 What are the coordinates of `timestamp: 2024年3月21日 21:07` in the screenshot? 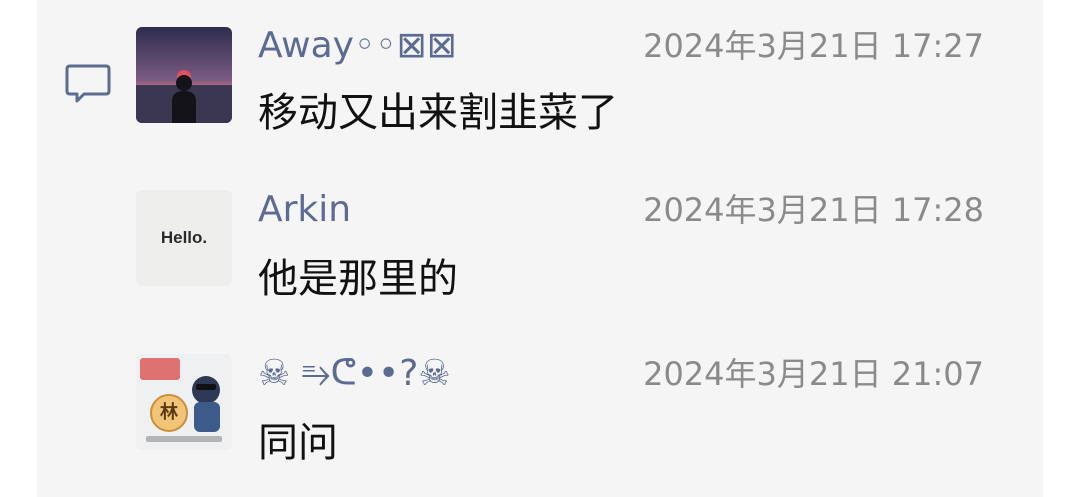 It's located at (813, 374).